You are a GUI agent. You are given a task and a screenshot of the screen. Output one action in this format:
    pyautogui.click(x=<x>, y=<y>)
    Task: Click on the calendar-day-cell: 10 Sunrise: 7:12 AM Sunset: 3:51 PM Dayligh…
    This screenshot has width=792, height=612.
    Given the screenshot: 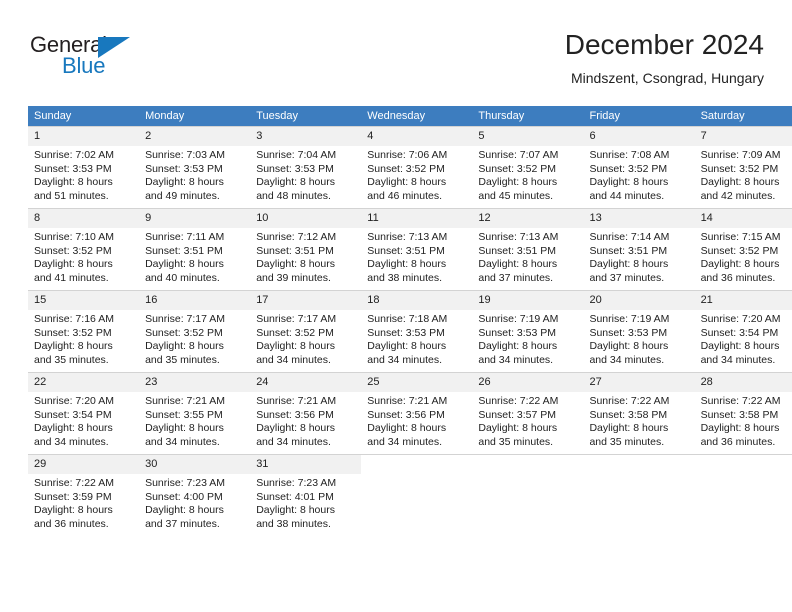 What is the action you would take?
    pyautogui.click(x=306, y=249)
    